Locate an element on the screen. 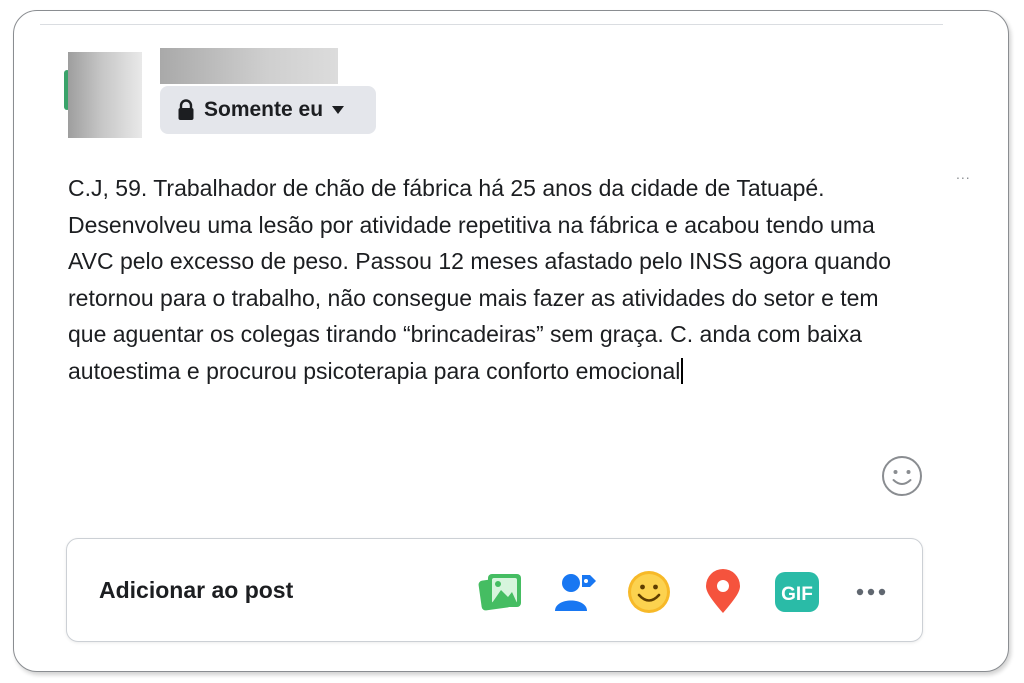 The height and width of the screenshot is (683, 1024). gif-label: GIF is located at coordinates (797, 594).